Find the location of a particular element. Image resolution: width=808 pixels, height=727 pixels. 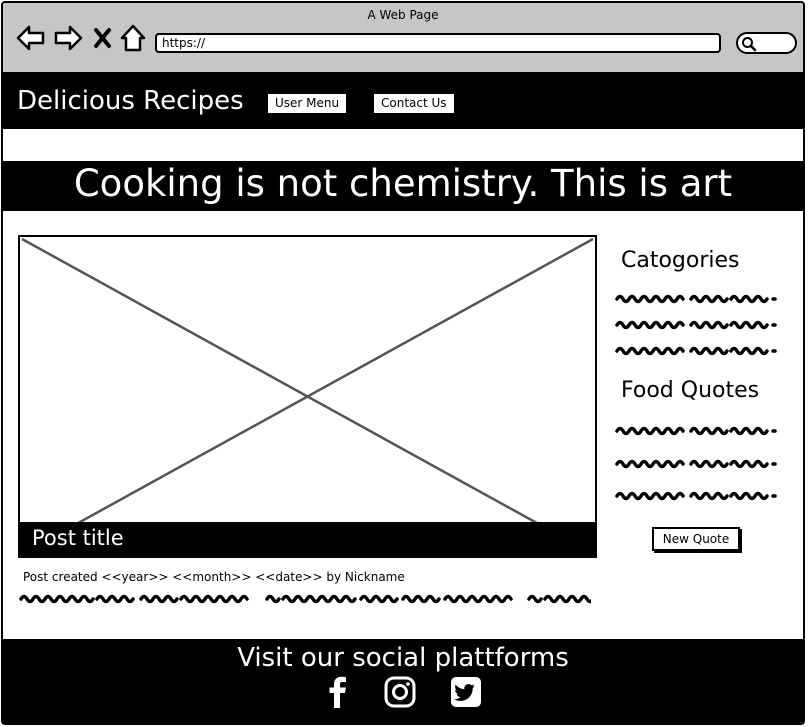

post-excerpt-scribble is located at coordinates (305, 599).